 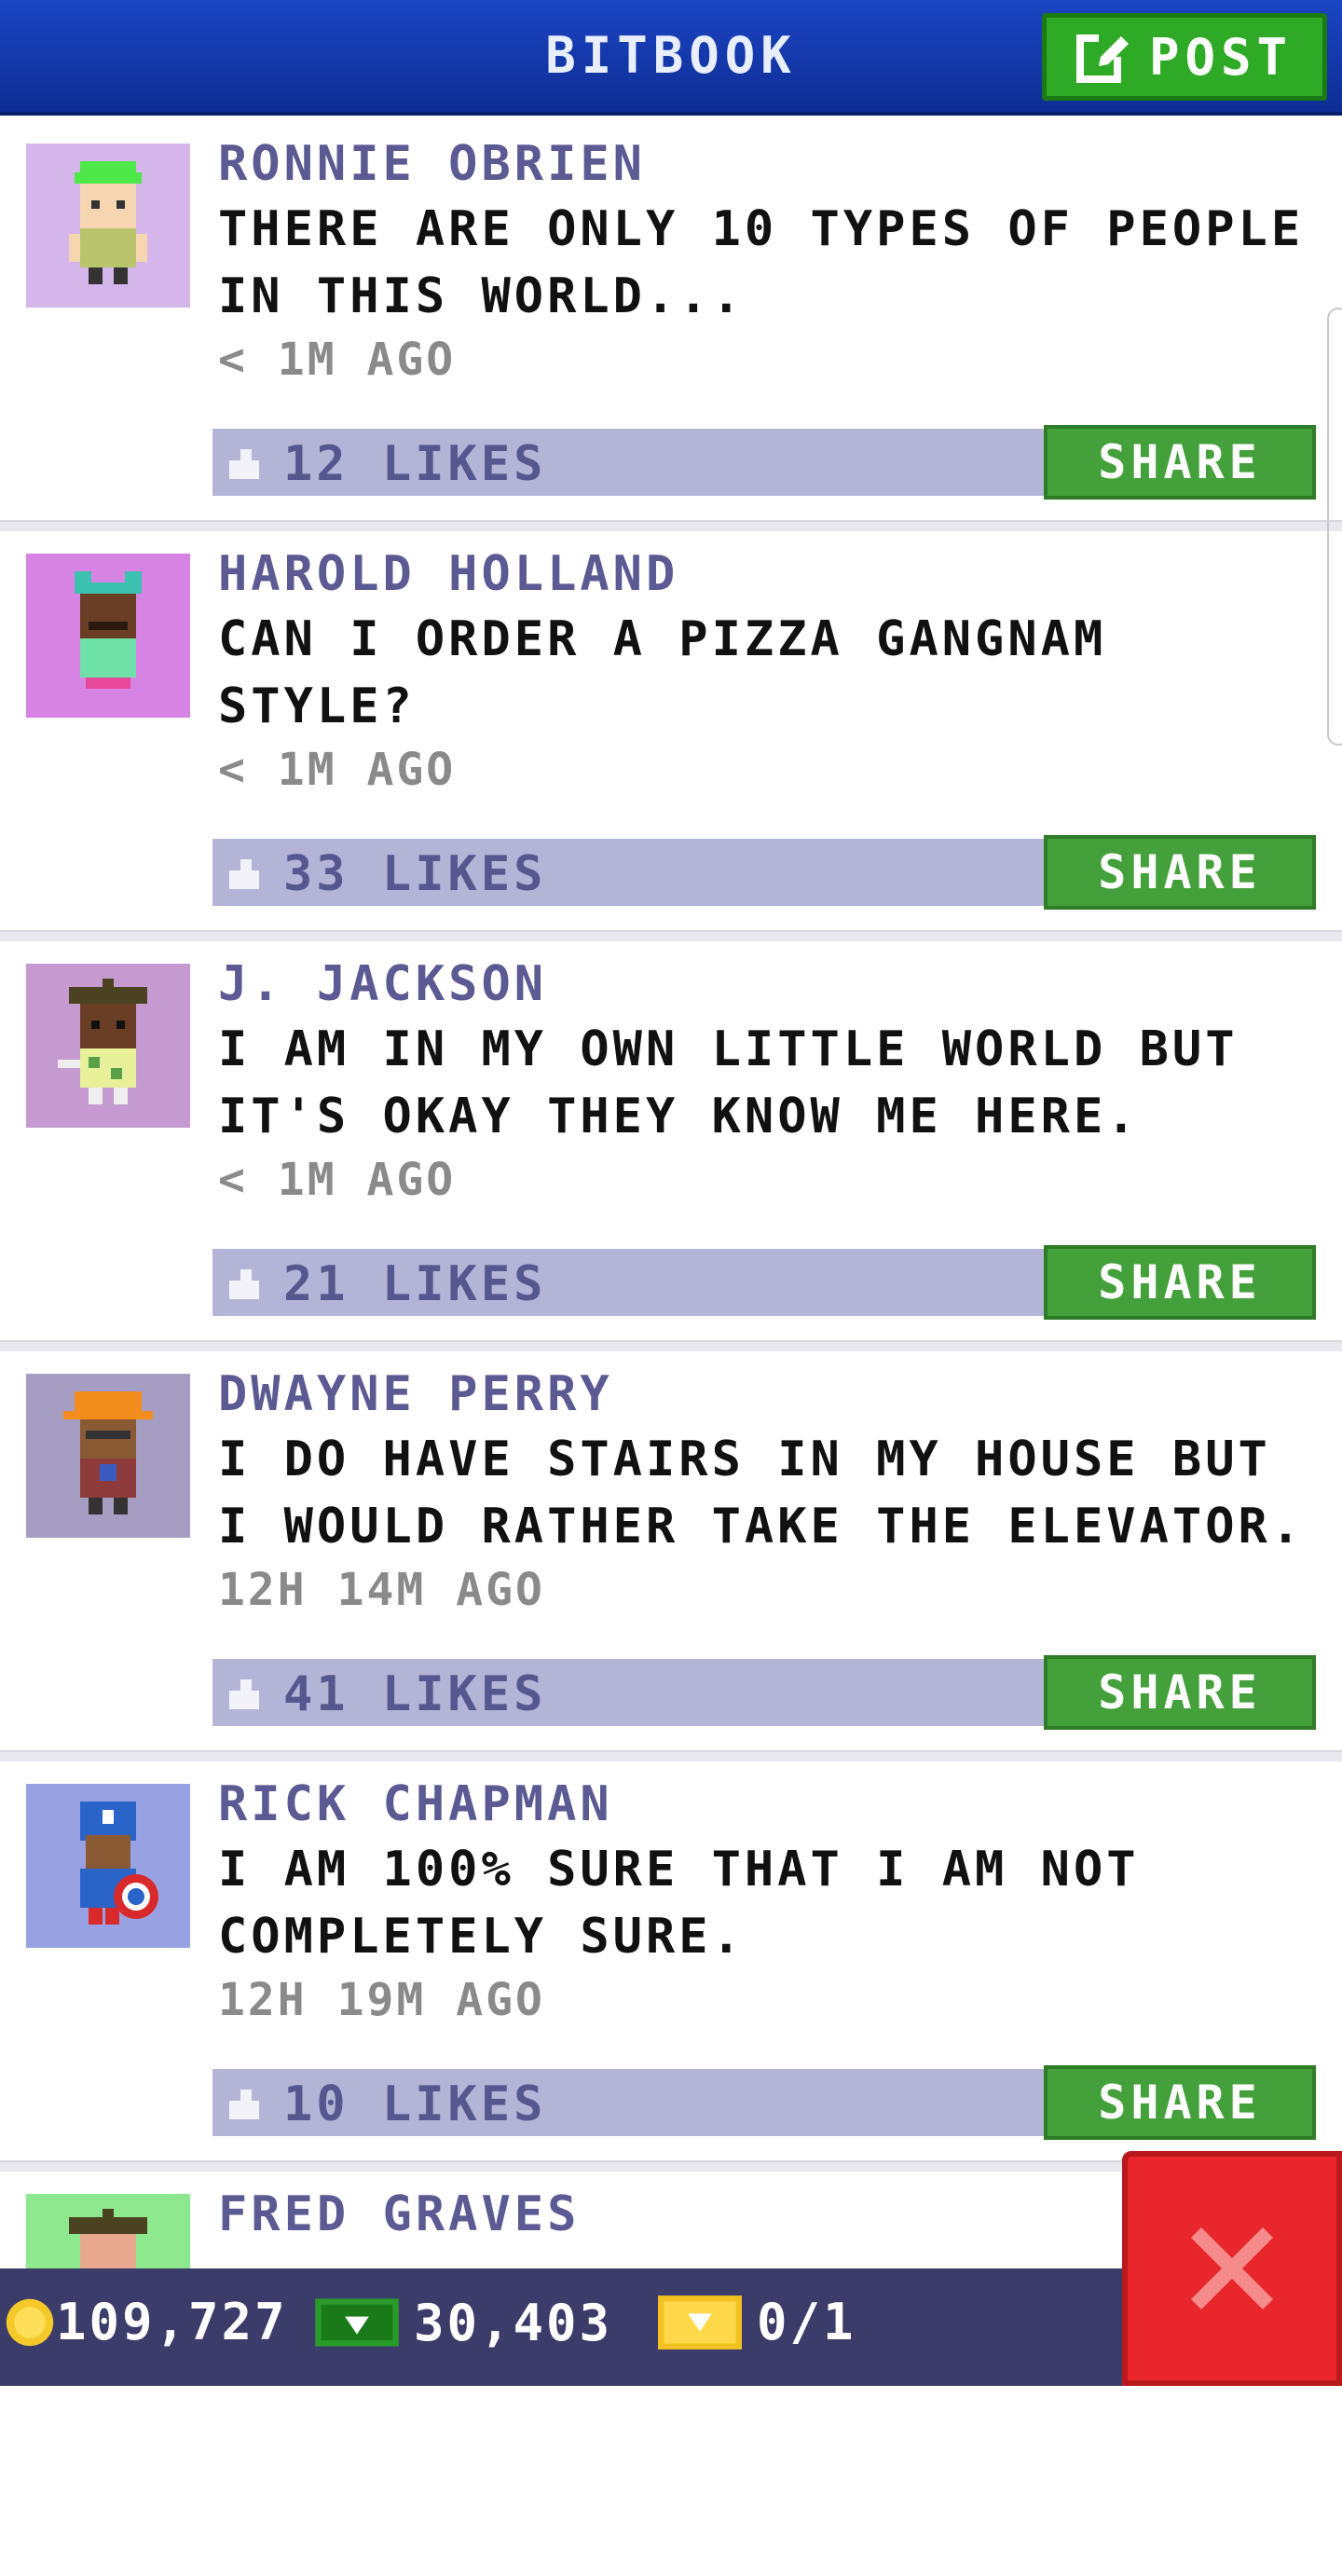 What do you see at coordinates (108, 222) in the screenshot?
I see `green-hair-character-icon` at bounding box center [108, 222].